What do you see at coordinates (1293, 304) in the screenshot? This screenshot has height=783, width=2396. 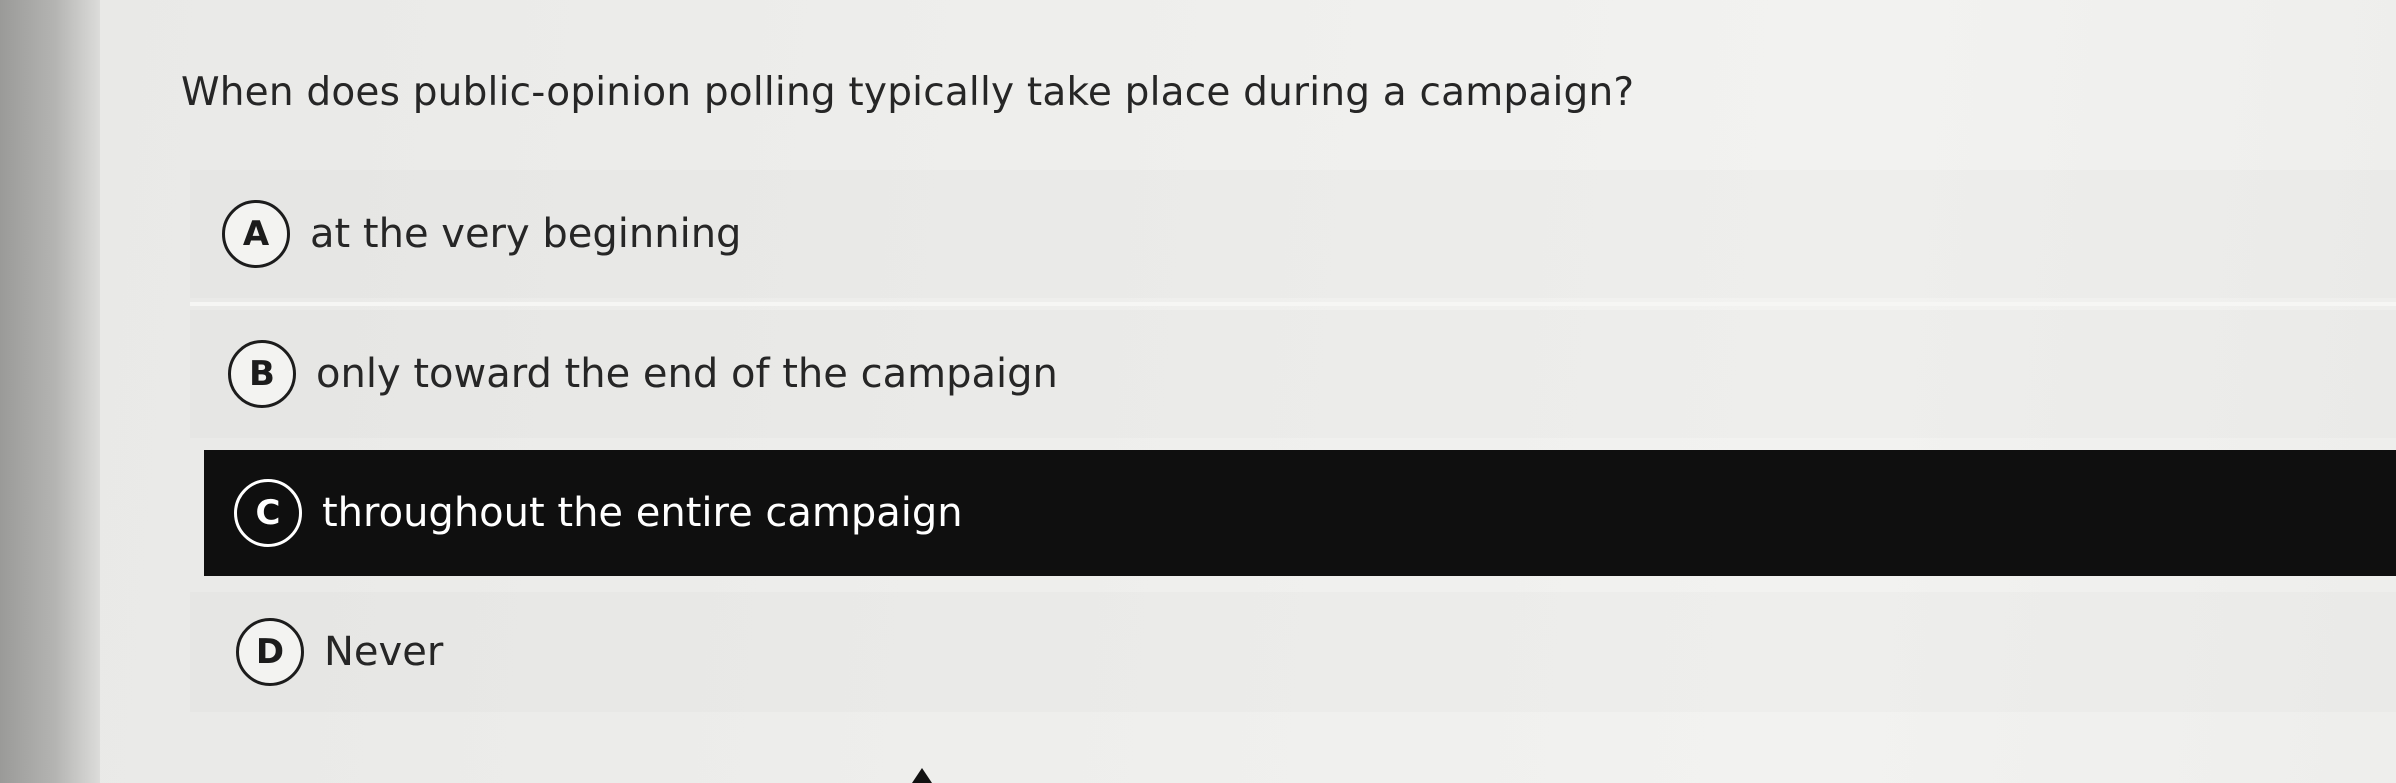 I see `option-divider` at bounding box center [1293, 304].